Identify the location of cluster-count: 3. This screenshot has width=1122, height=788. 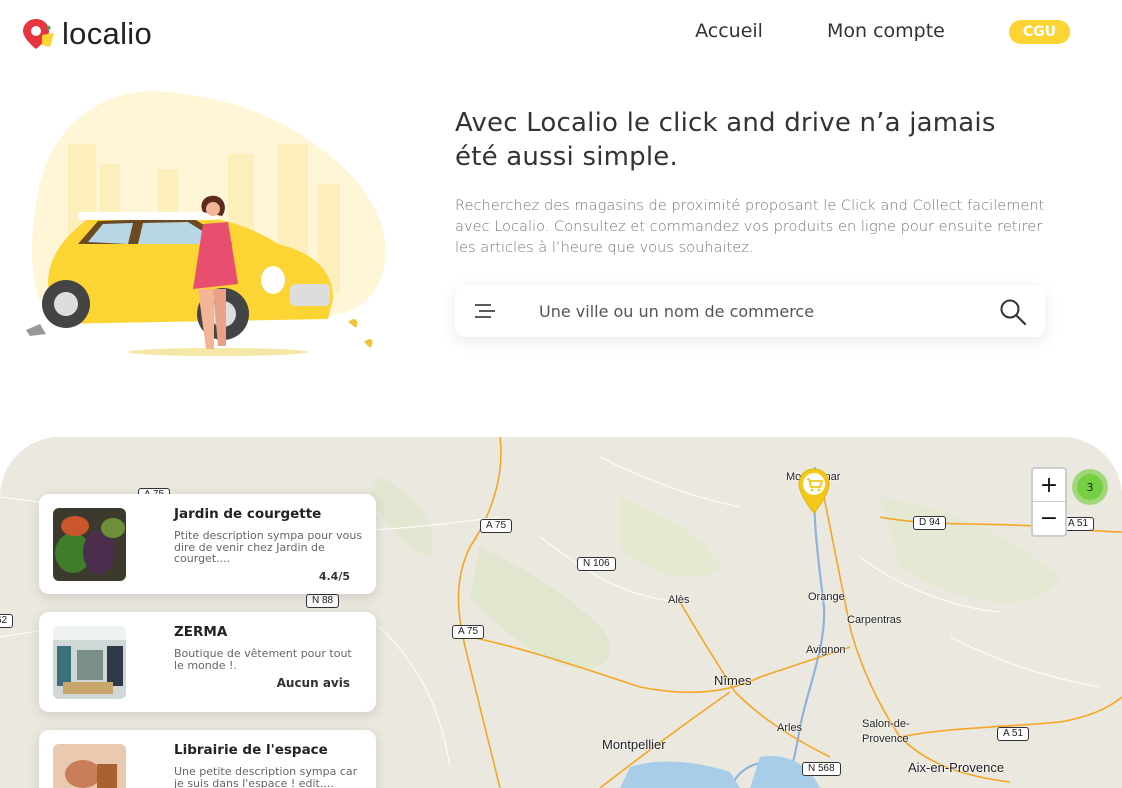
(1090, 487).